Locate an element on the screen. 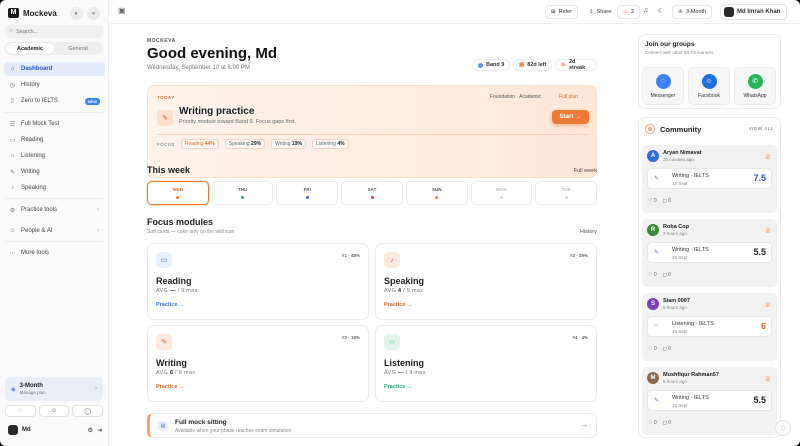 The width and height of the screenshot is (800, 446). tab-academic: Academic is located at coordinates (30, 48).